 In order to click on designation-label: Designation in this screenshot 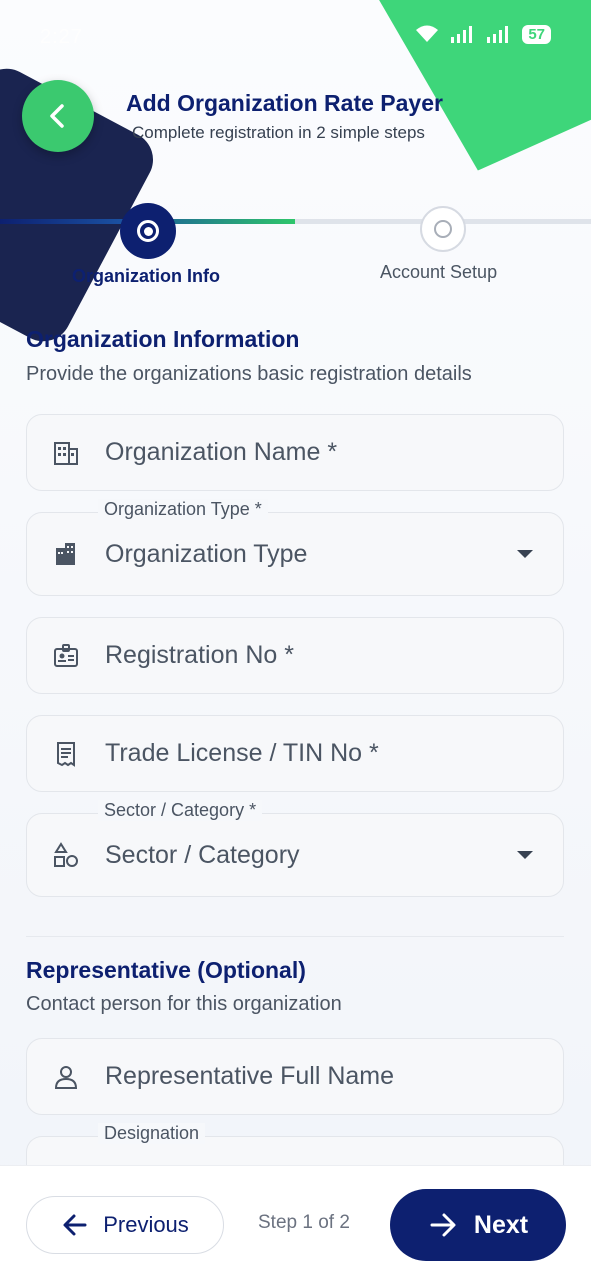, I will do `click(152, 1133)`.